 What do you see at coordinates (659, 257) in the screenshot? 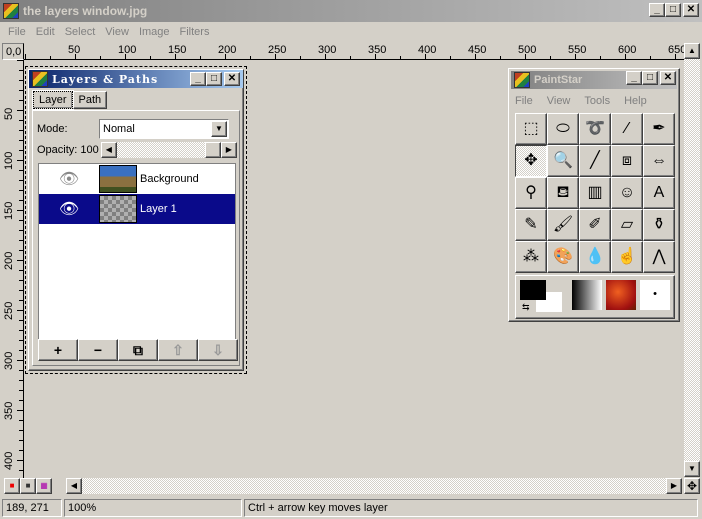
I see `compass-tool-icon: ⋀` at bounding box center [659, 257].